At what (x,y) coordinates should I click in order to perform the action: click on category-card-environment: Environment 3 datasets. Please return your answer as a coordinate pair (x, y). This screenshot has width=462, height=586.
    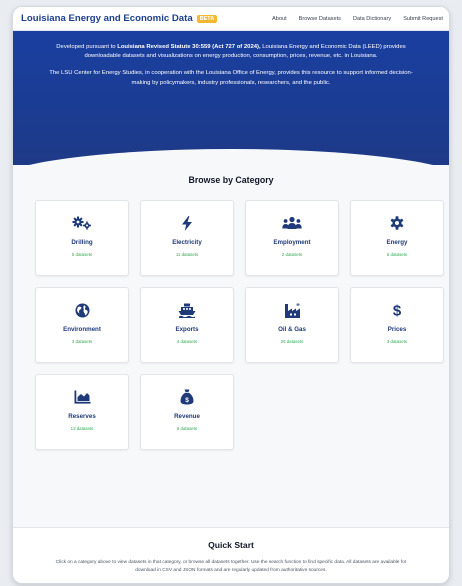
    Looking at the image, I should click on (82, 325).